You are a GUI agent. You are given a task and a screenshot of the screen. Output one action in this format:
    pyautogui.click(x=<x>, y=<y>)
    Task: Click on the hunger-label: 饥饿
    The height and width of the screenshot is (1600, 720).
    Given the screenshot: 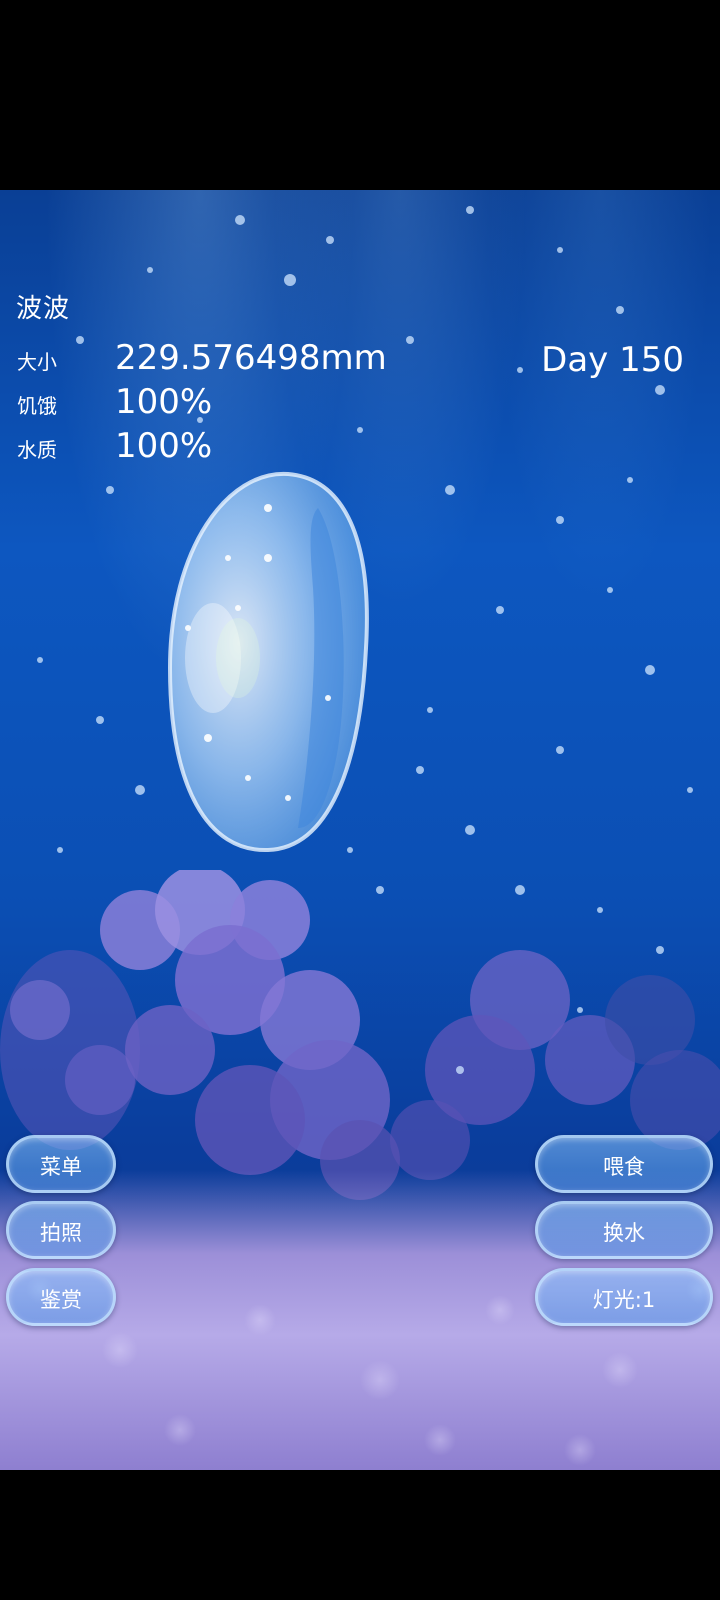 What is the action you would take?
    pyautogui.click(x=37, y=406)
    